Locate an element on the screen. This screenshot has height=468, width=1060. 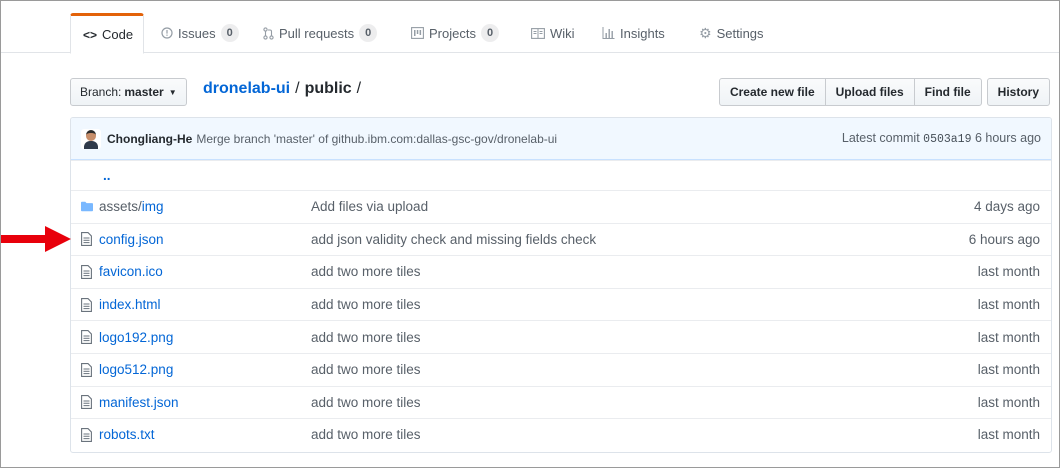
issue-icon is located at coordinates (167, 33).